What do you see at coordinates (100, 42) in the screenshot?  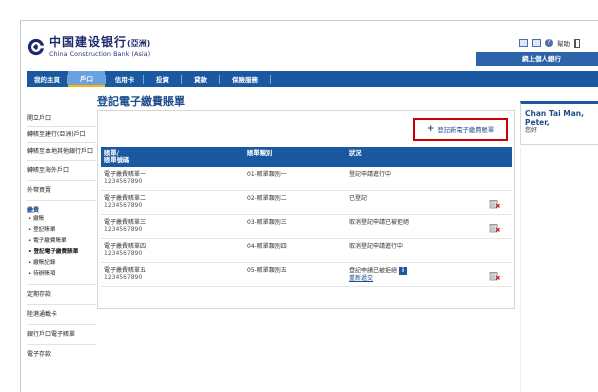 I see `brand-name-zh: 中国建设银行(亞洲)` at bounding box center [100, 42].